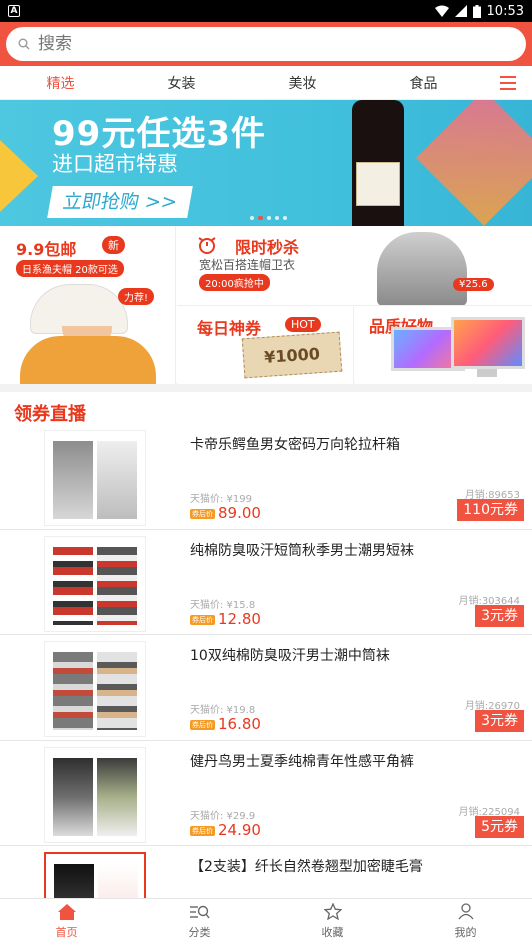  Describe the element at coordinates (303, 324) in the screenshot. I see `hot-badge: HOT` at that location.